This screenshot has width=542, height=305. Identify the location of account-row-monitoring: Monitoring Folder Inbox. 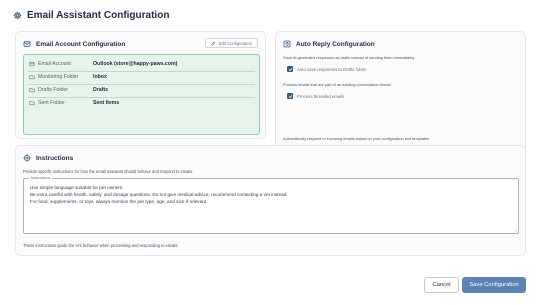
(68, 77).